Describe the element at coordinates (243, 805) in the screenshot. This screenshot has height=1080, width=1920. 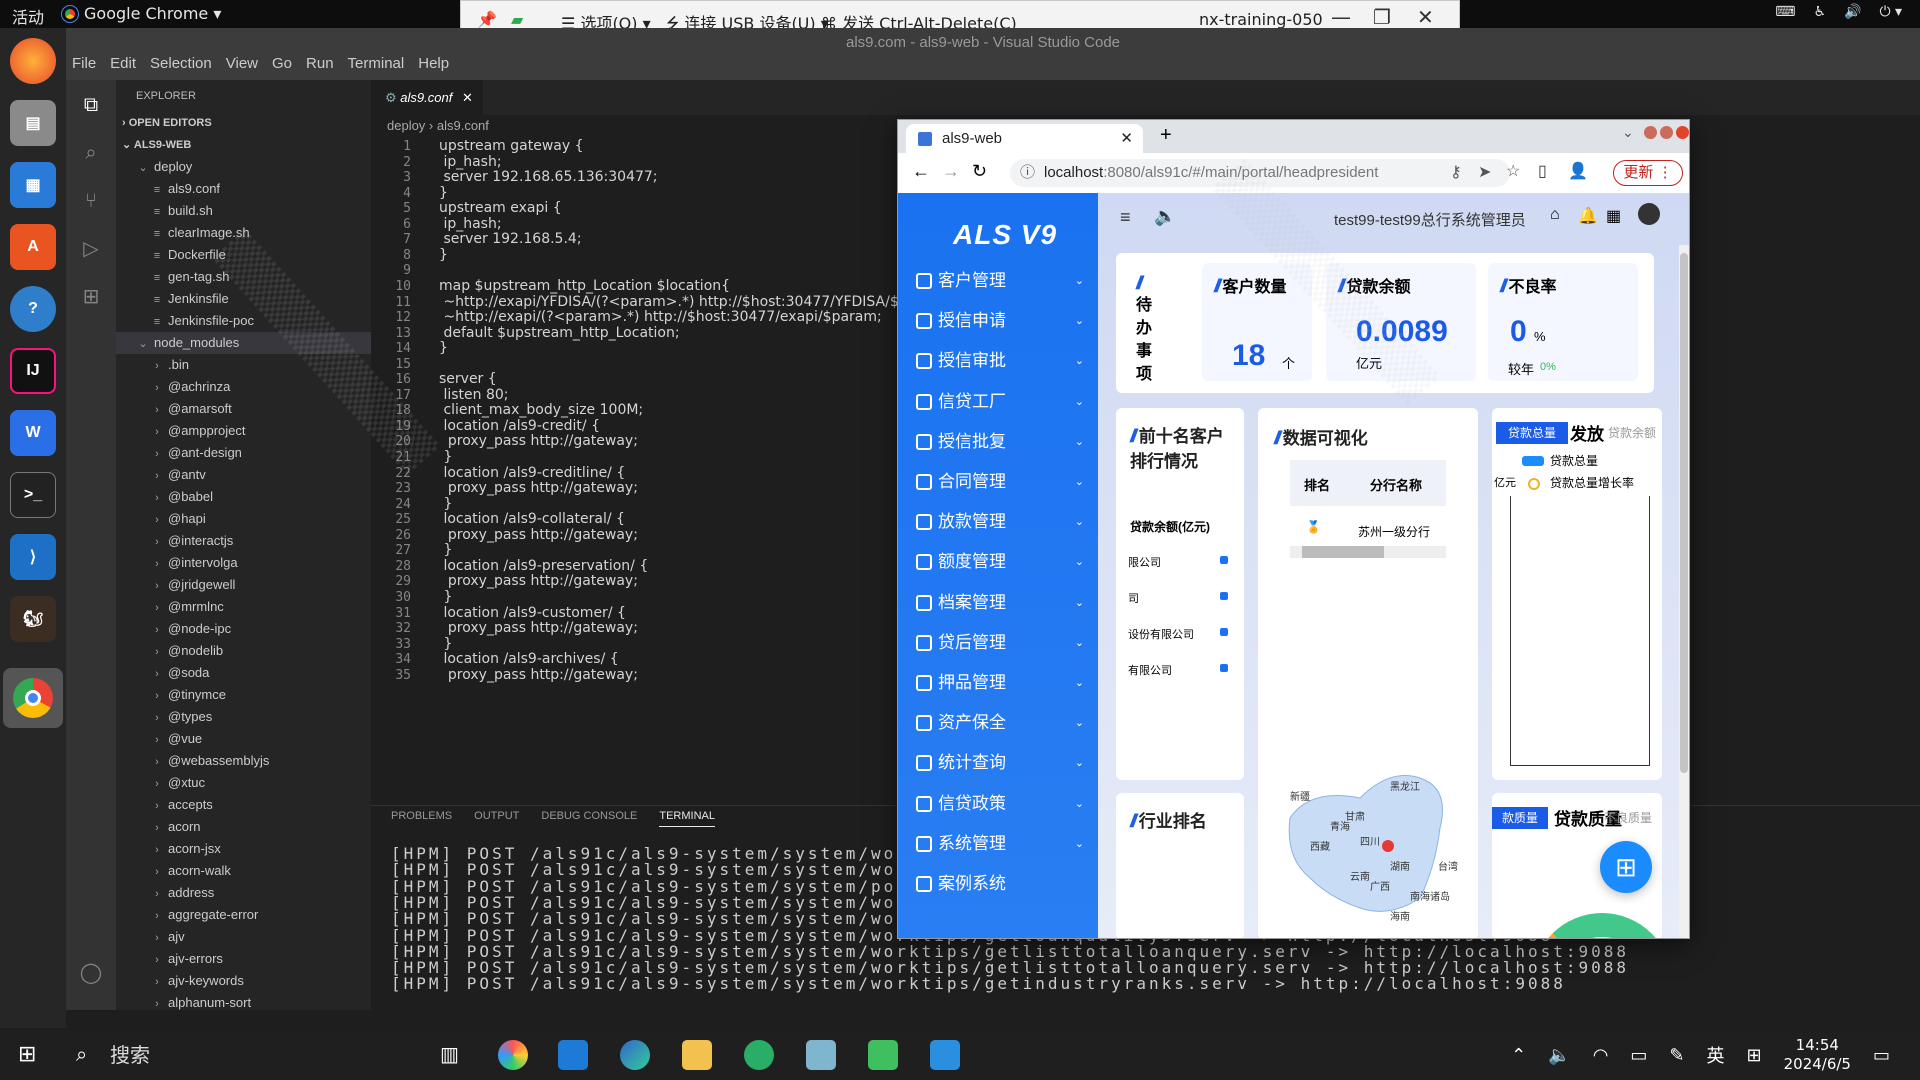
I see `tree-folder: › accepts` at that location.